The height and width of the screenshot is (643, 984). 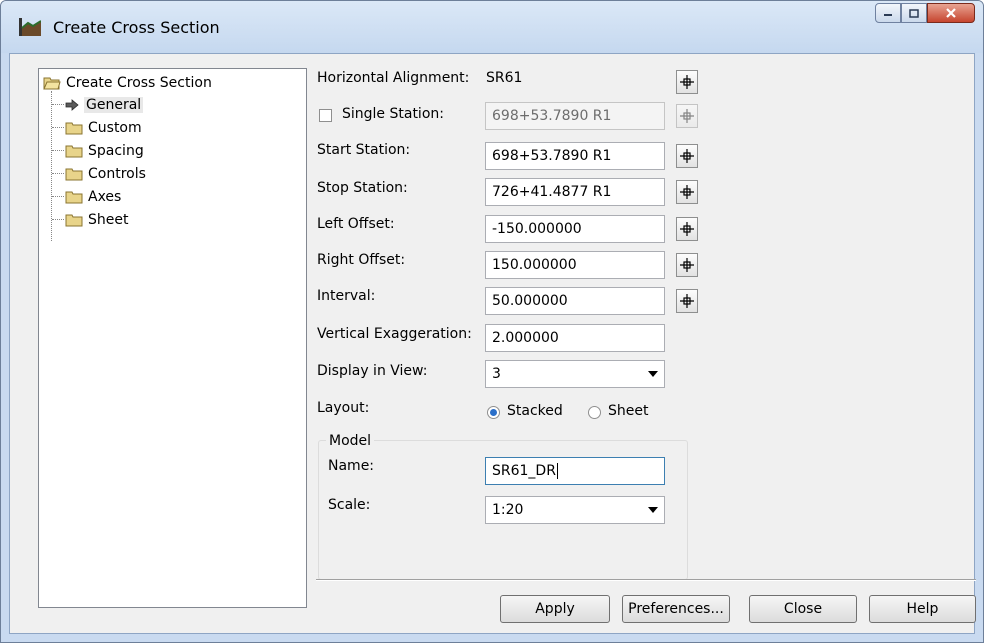 I want to click on pick-single-station-button, so click(x=687, y=116).